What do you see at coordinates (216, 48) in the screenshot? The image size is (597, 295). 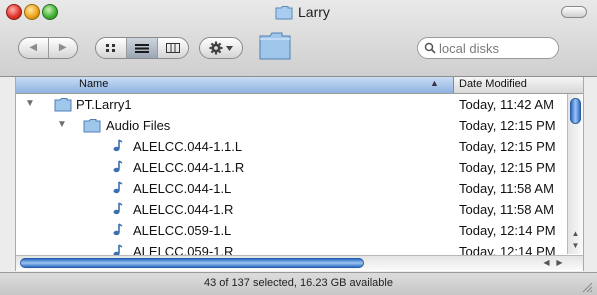 I see `gear-icon` at bounding box center [216, 48].